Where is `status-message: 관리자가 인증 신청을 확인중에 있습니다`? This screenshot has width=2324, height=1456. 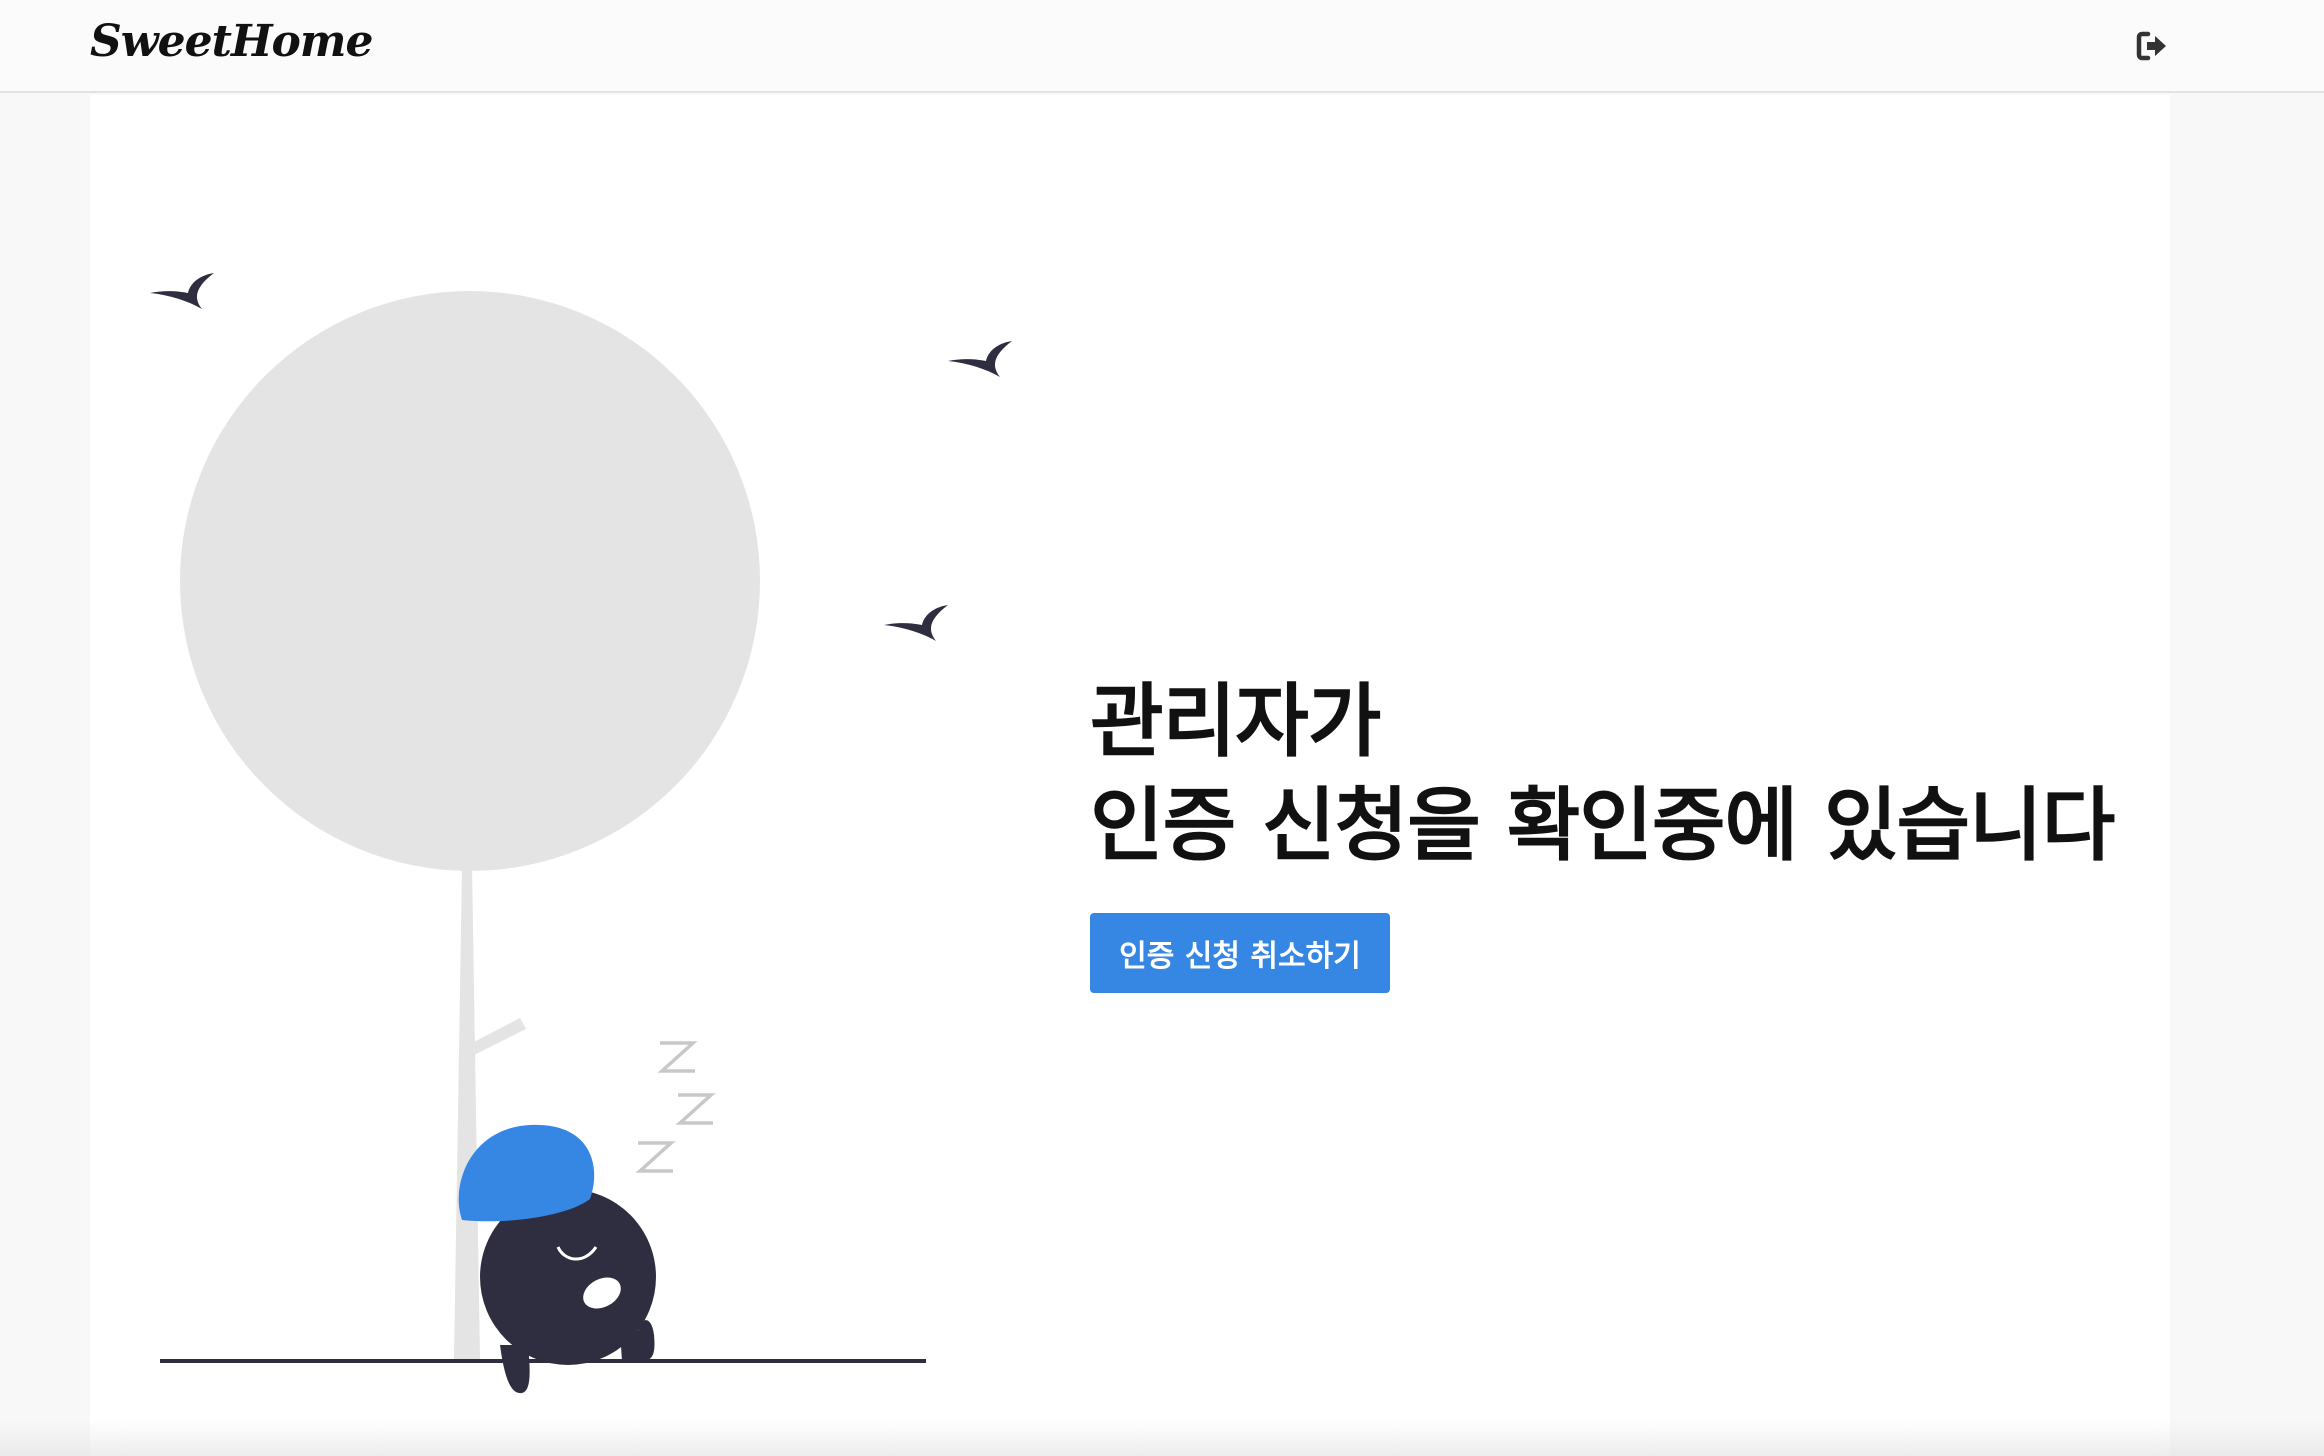 status-message: 관리자가 인증 신청을 확인중에 있습니다 is located at coordinates (1602, 774).